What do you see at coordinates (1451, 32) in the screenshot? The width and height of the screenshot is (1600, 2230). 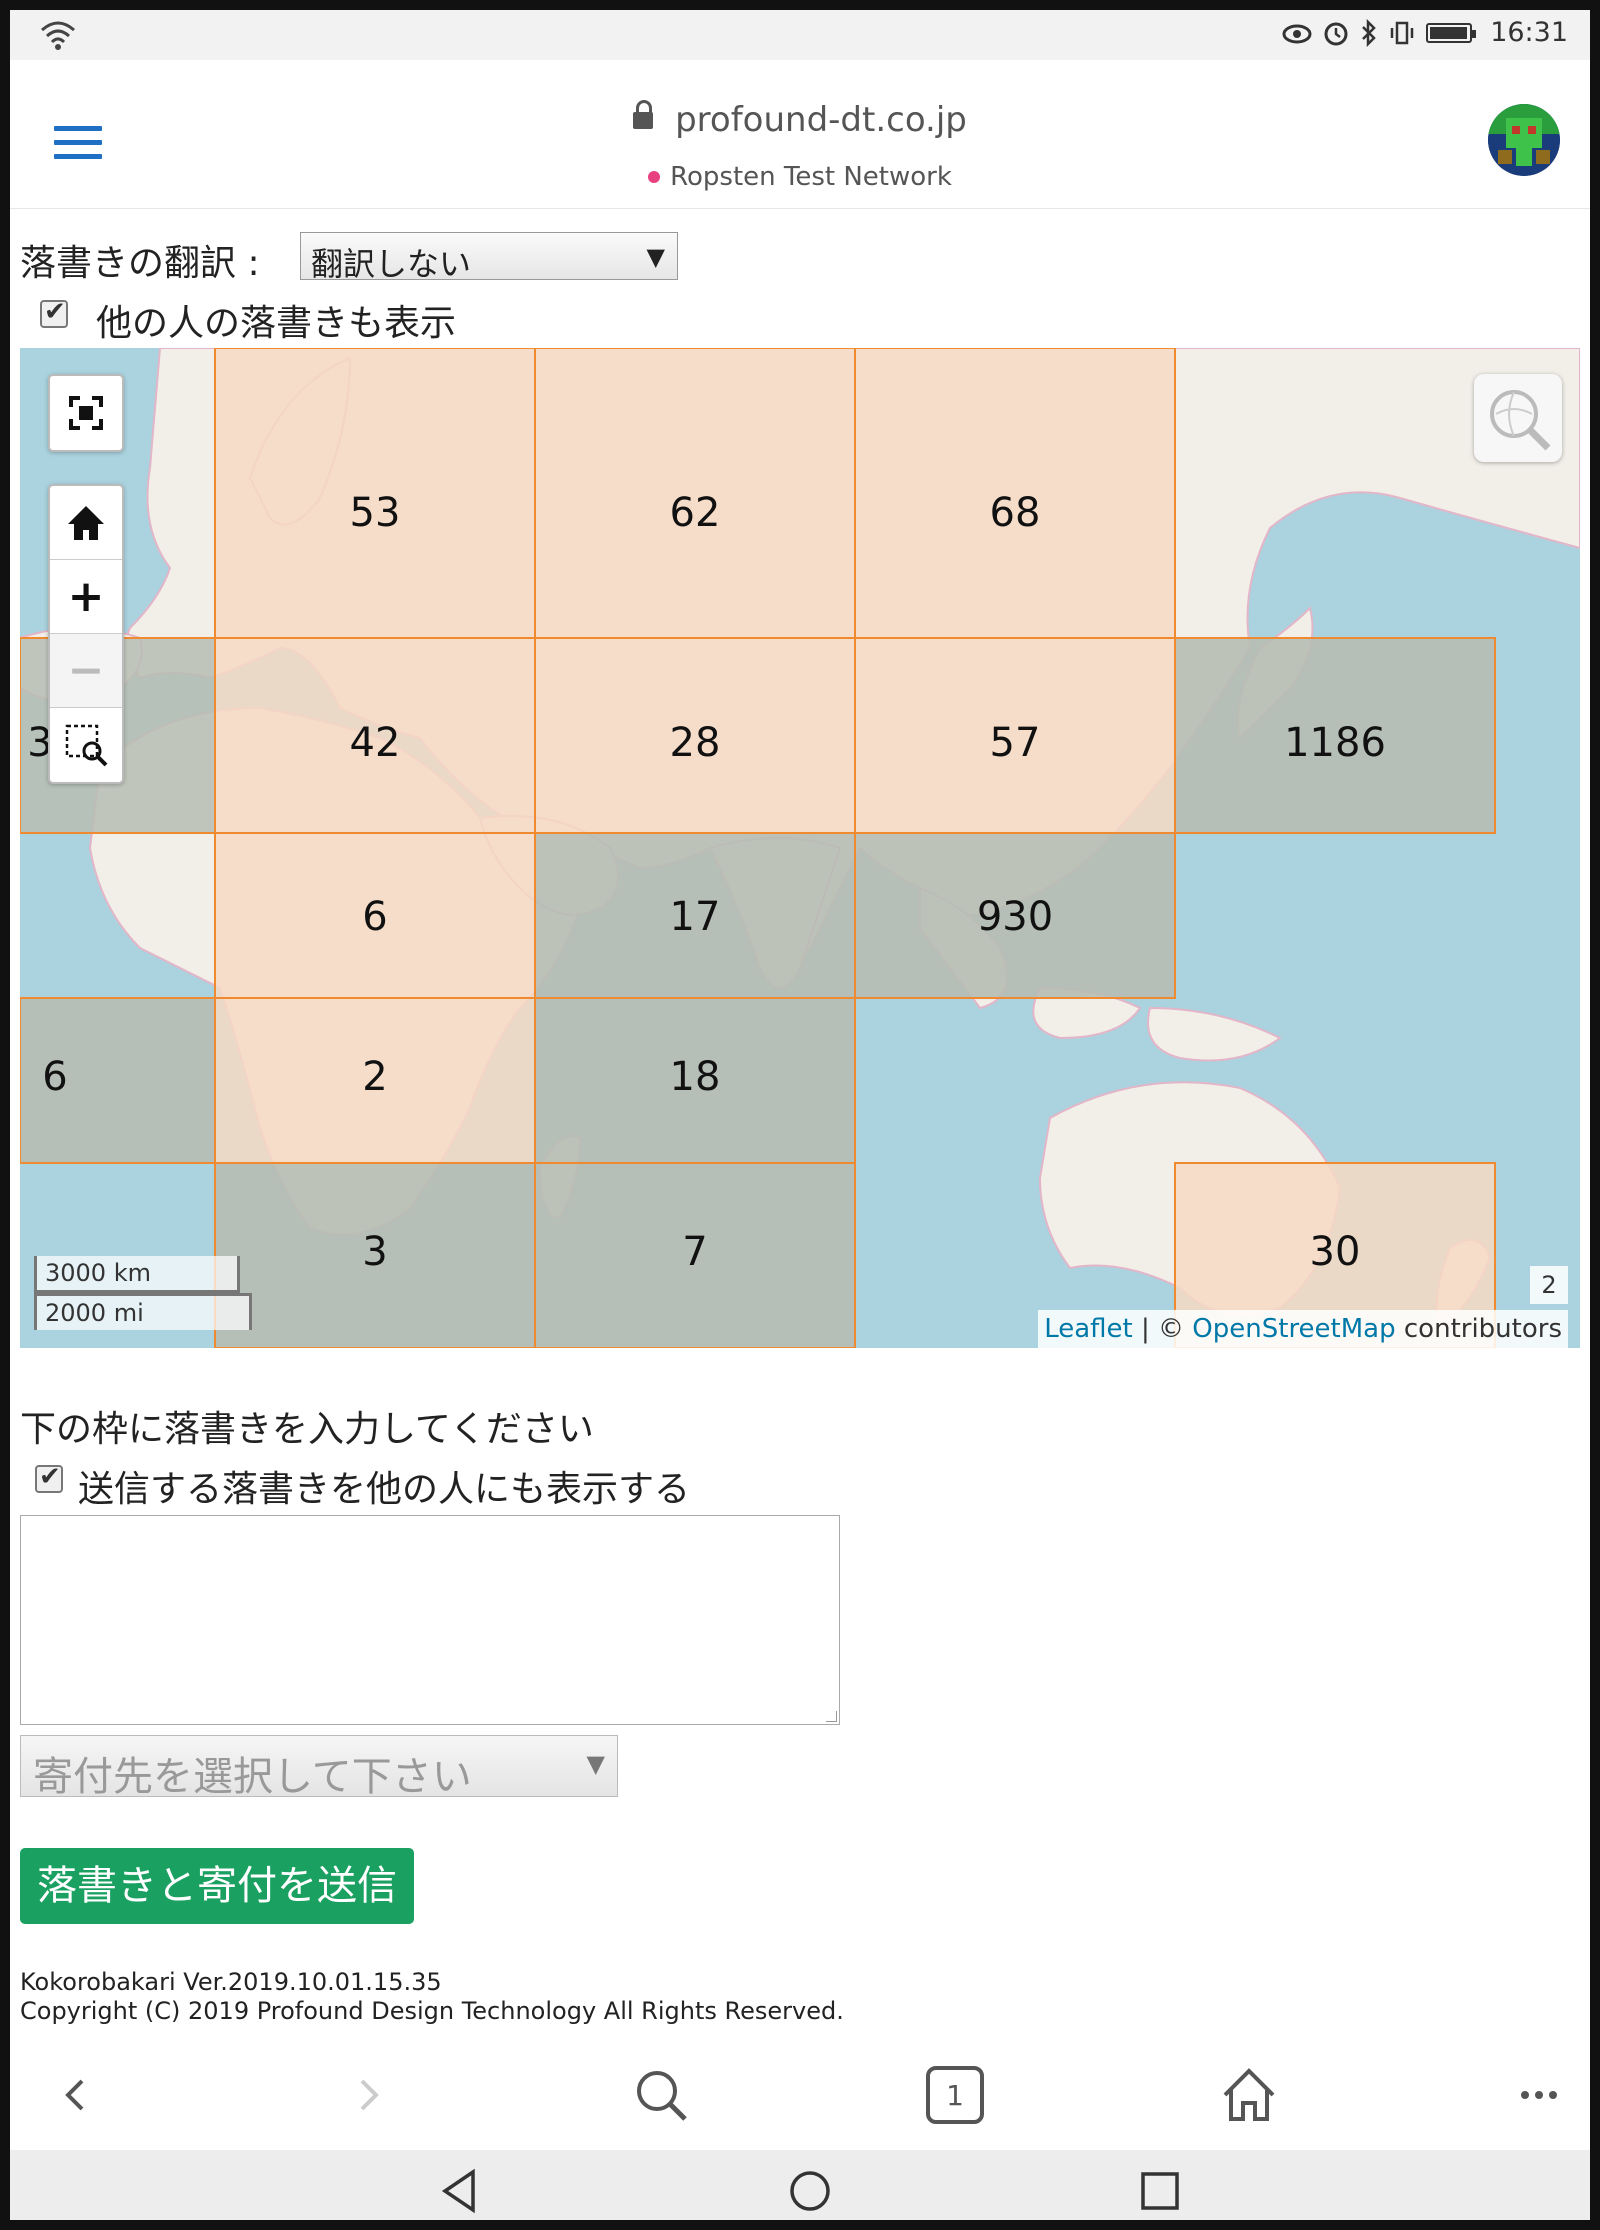 I see `battery-icon` at bounding box center [1451, 32].